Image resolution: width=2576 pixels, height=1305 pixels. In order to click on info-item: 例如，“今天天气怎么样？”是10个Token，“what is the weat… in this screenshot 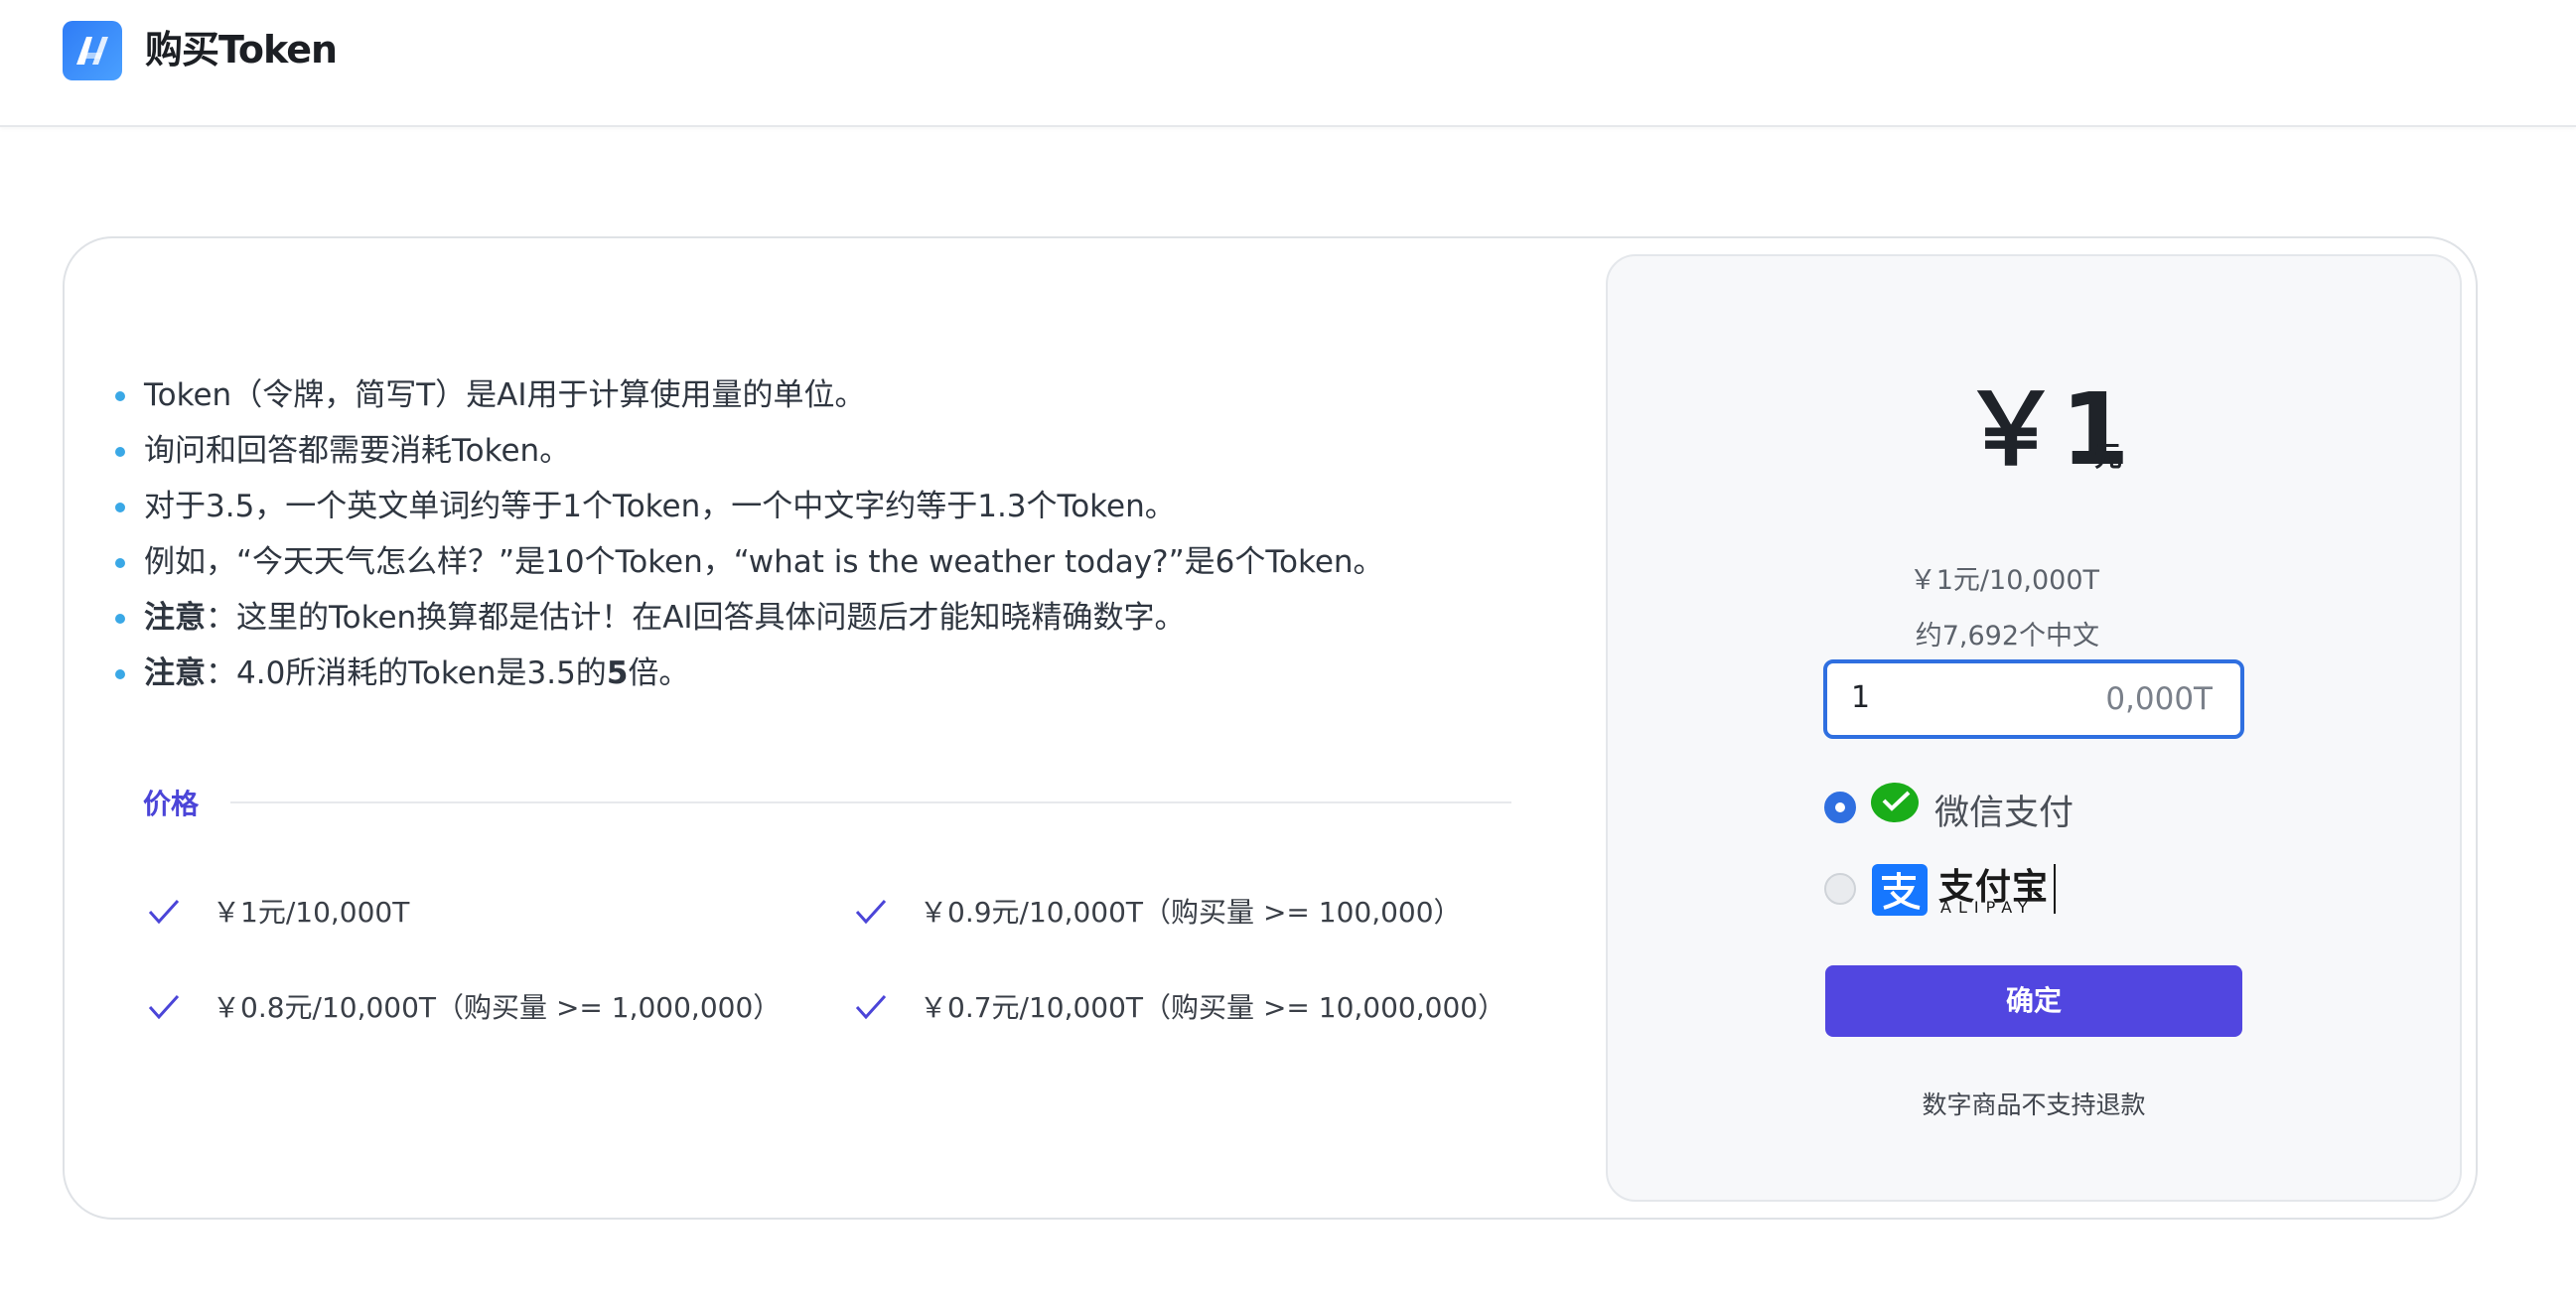, I will do `click(746, 562)`.